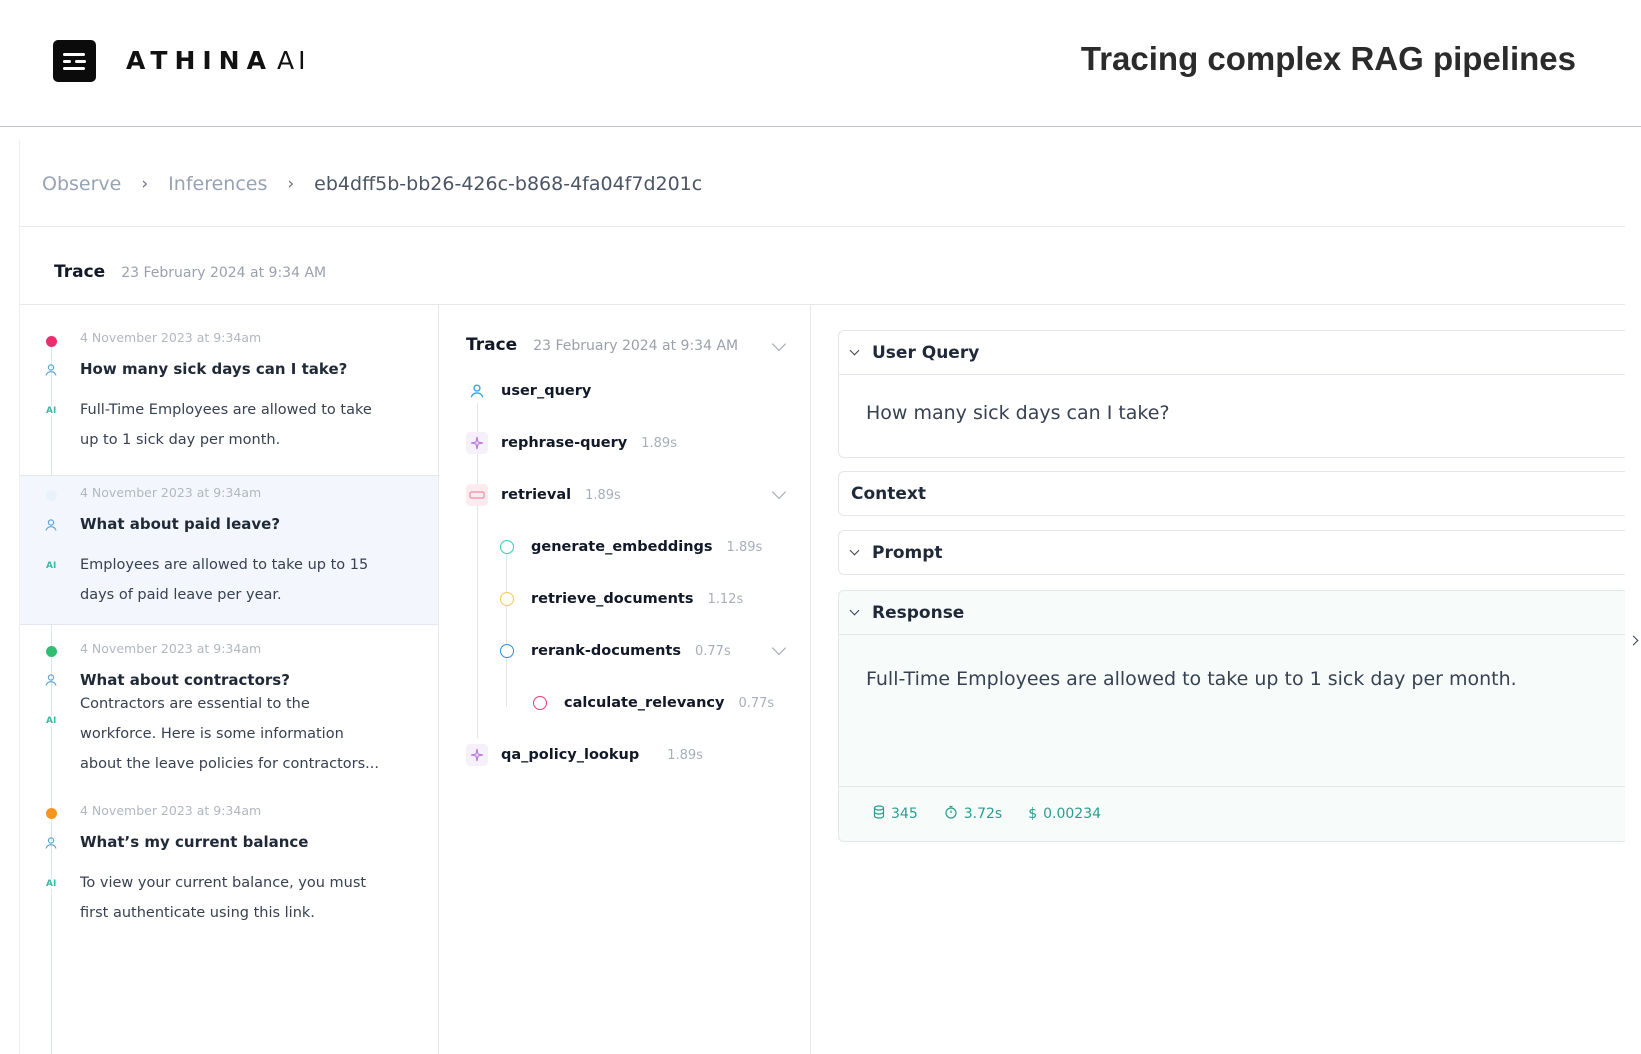  What do you see at coordinates (606, 651) in the screenshot?
I see `node-name: rerank-documents` at bounding box center [606, 651].